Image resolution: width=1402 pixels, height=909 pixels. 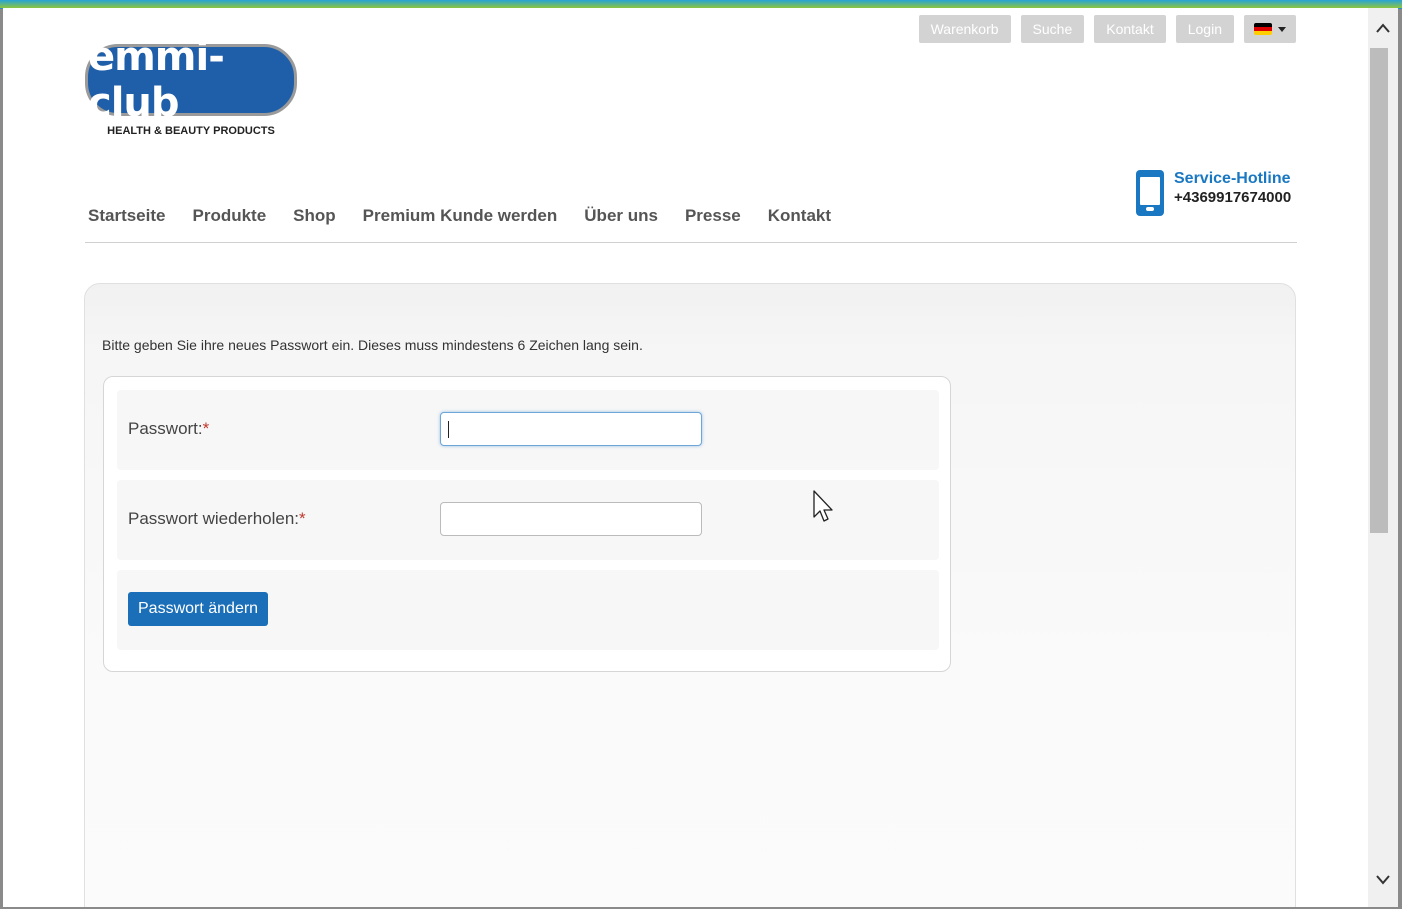 I want to click on utility-nav: Warenkorb Suche Kontakt Login, so click(x=1107, y=29).